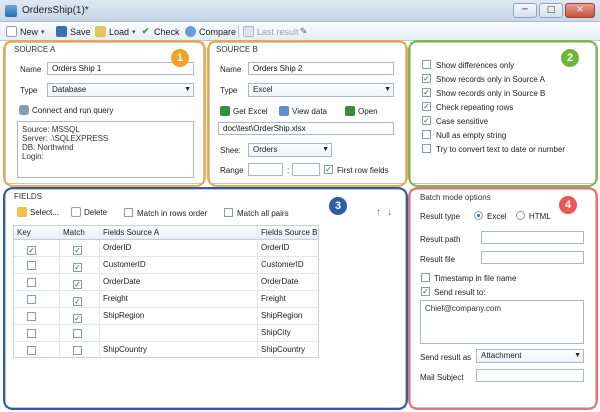 Image resolution: width=600 pixels, height=412 pixels. Describe the element at coordinates (532, 257) in the screenshot. I see `result-file-field` at that location.